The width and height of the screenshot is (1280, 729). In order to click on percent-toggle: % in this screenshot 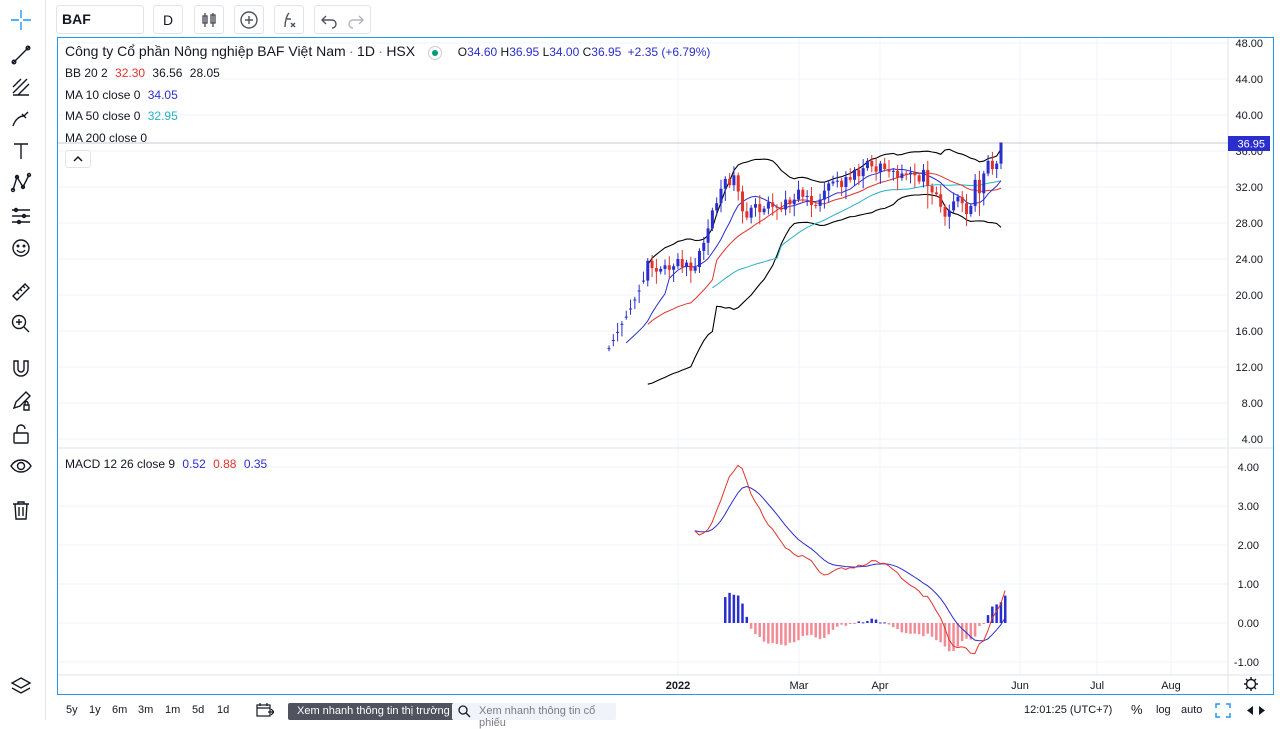, I will do `click(1137, 709)`.